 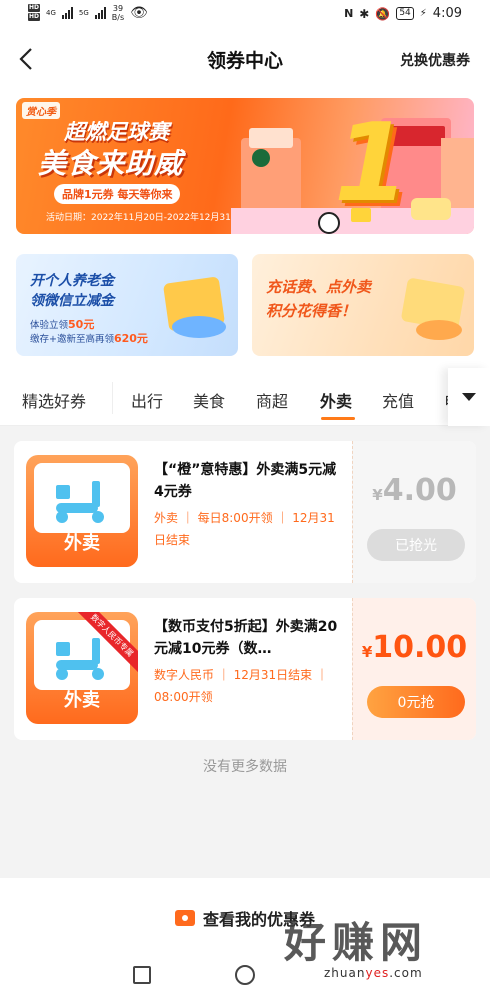 What do you see at coordinates (416, 702) in the screenshot?
I see `grab-coupon-button: 0元抢` at bounding box center [416, 702].